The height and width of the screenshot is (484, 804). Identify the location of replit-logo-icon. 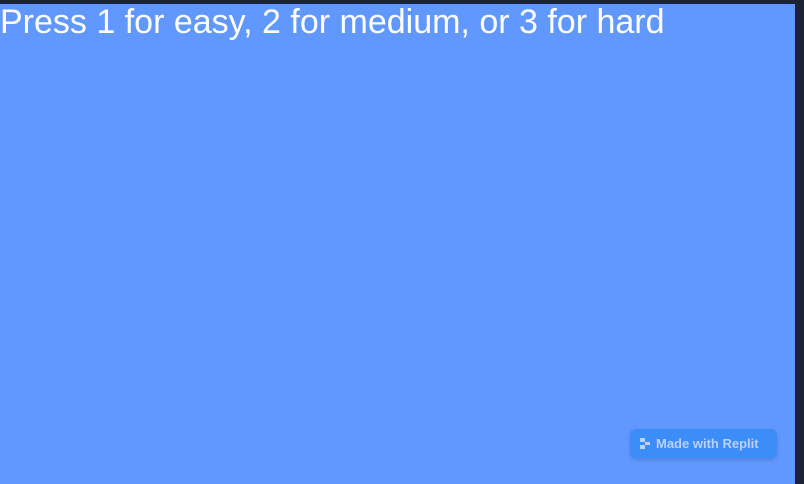
(645, 443).